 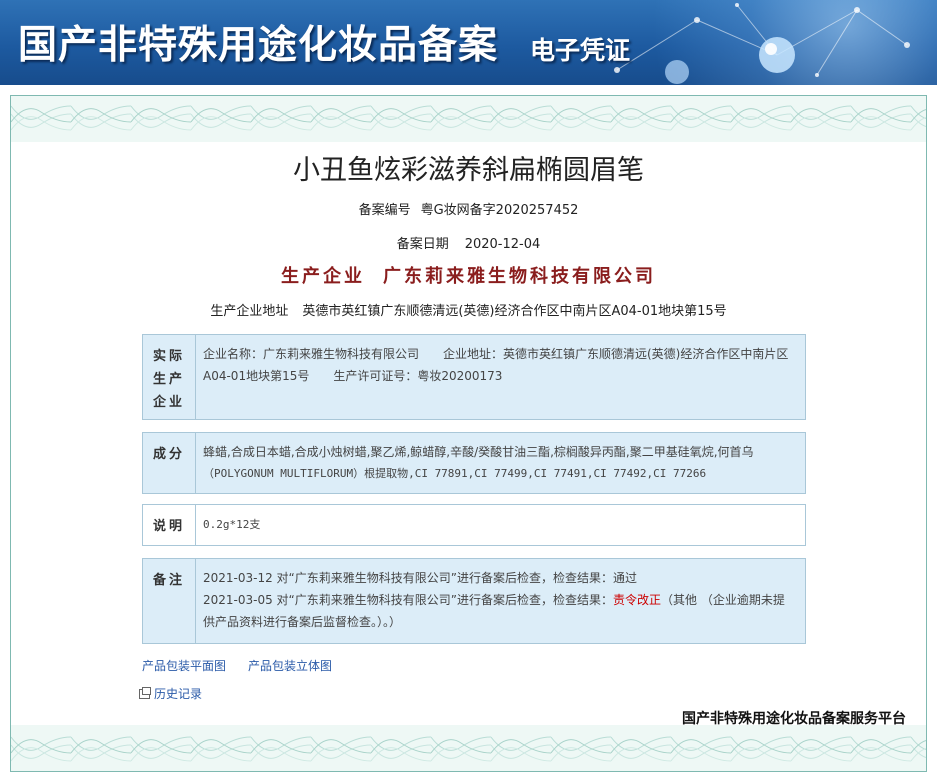 I want to click on actual-producer-label-line: 企业, so click(x=168, y=402).